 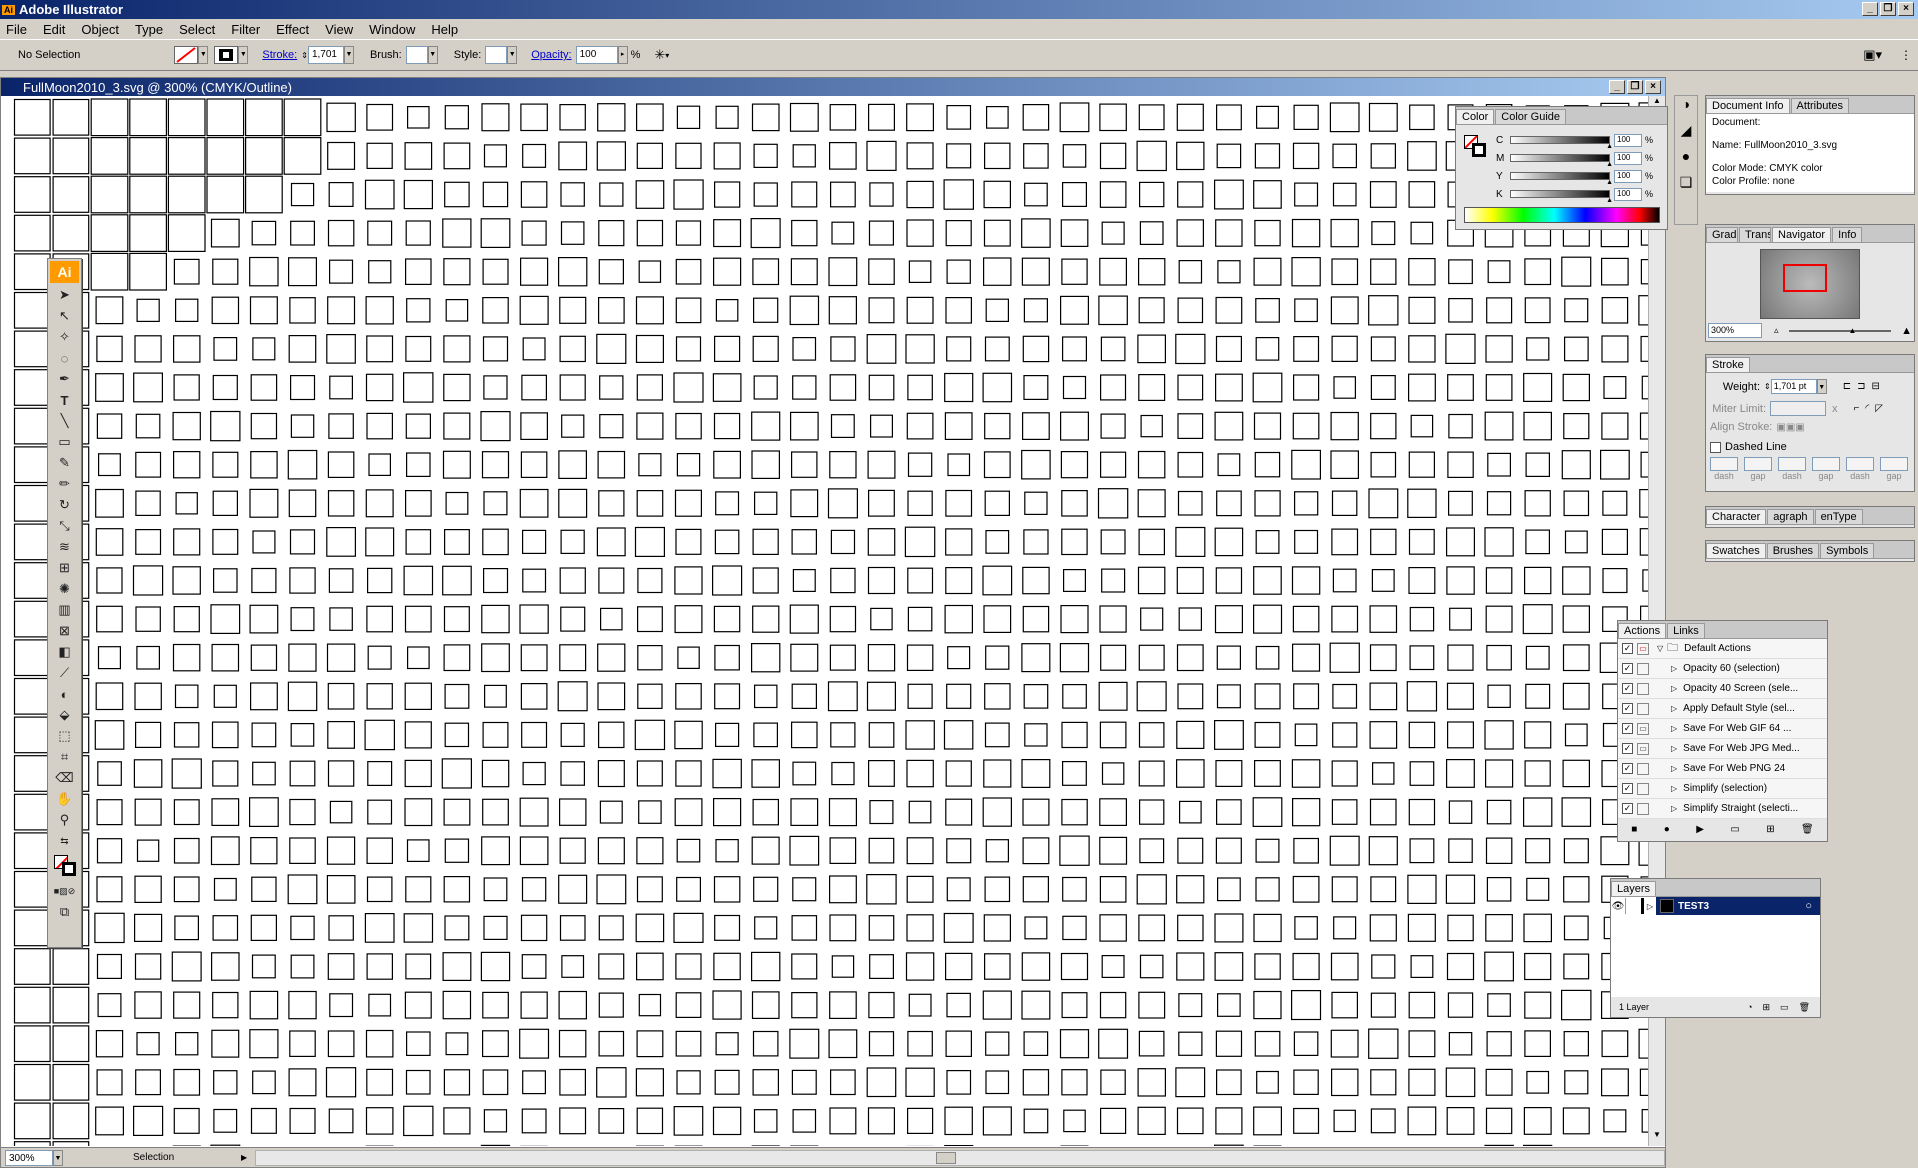 What do you see at coordinates (1643, 748) in the screenshot?
I see `dialog-toggle-icon: ▭` at bounding box center [1643, 748].